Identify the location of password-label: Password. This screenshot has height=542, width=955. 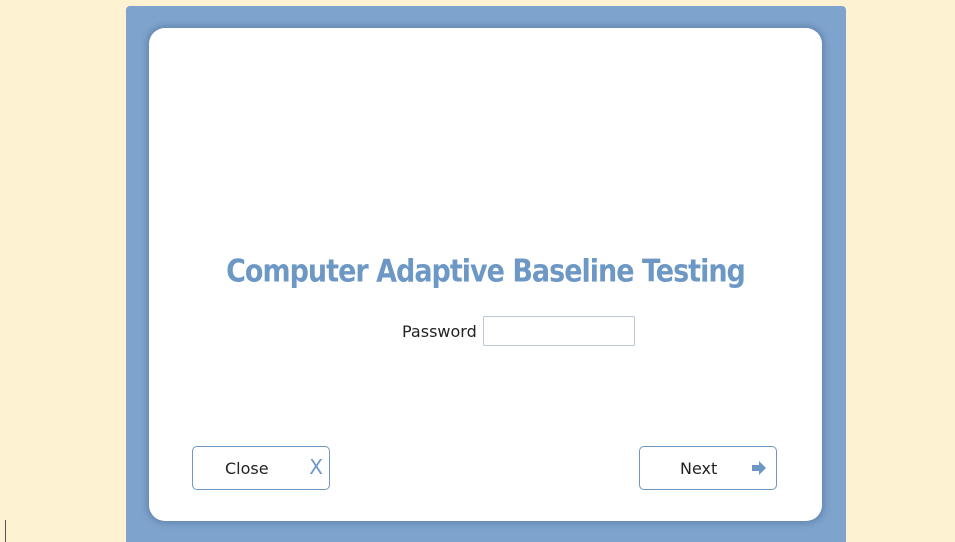
(439, 331).